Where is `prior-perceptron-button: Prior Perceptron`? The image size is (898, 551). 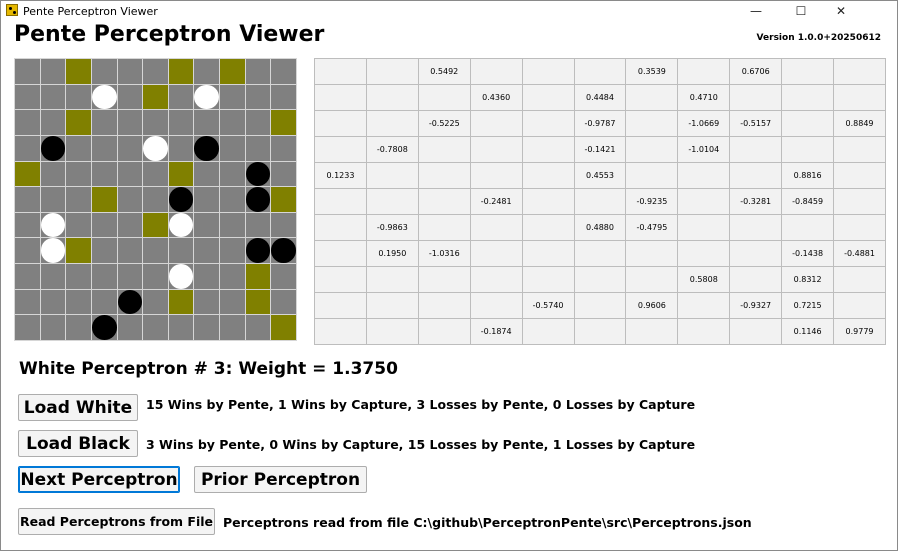
prior-perceptron-button: Prior Perceptron is located at coordinates (280, 479).